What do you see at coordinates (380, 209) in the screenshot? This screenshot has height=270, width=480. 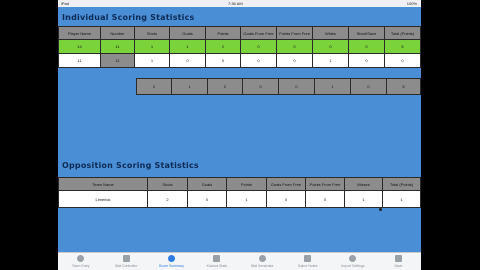 I see `touch-indicator` at bounding box center [380, 209].